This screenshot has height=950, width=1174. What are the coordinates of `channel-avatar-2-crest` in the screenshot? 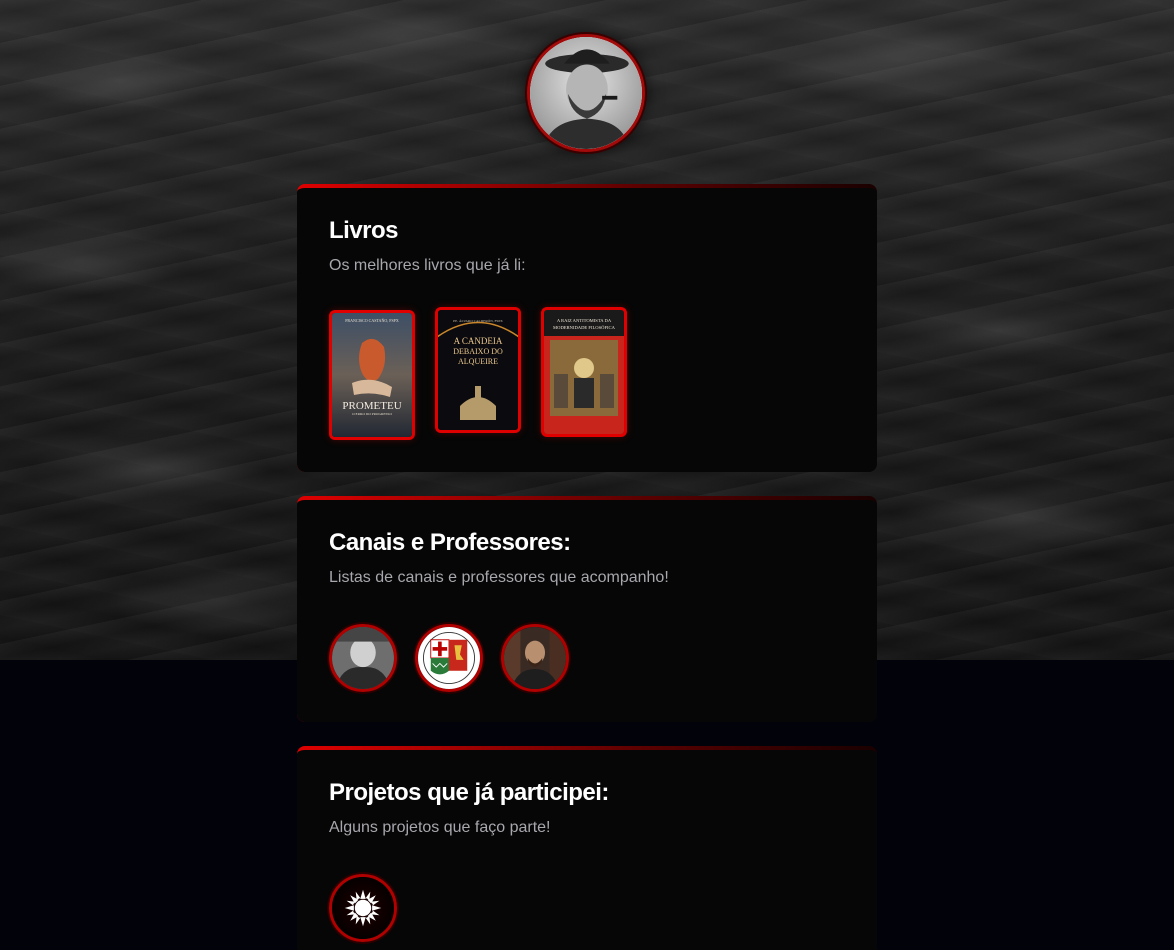 It's located at (449, 658).